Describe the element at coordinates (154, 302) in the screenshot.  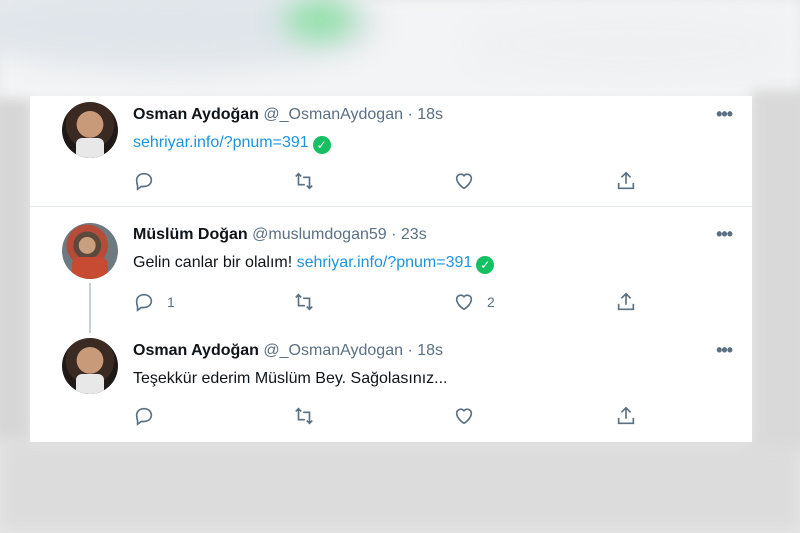
I see `reply-button: 1` at that location.